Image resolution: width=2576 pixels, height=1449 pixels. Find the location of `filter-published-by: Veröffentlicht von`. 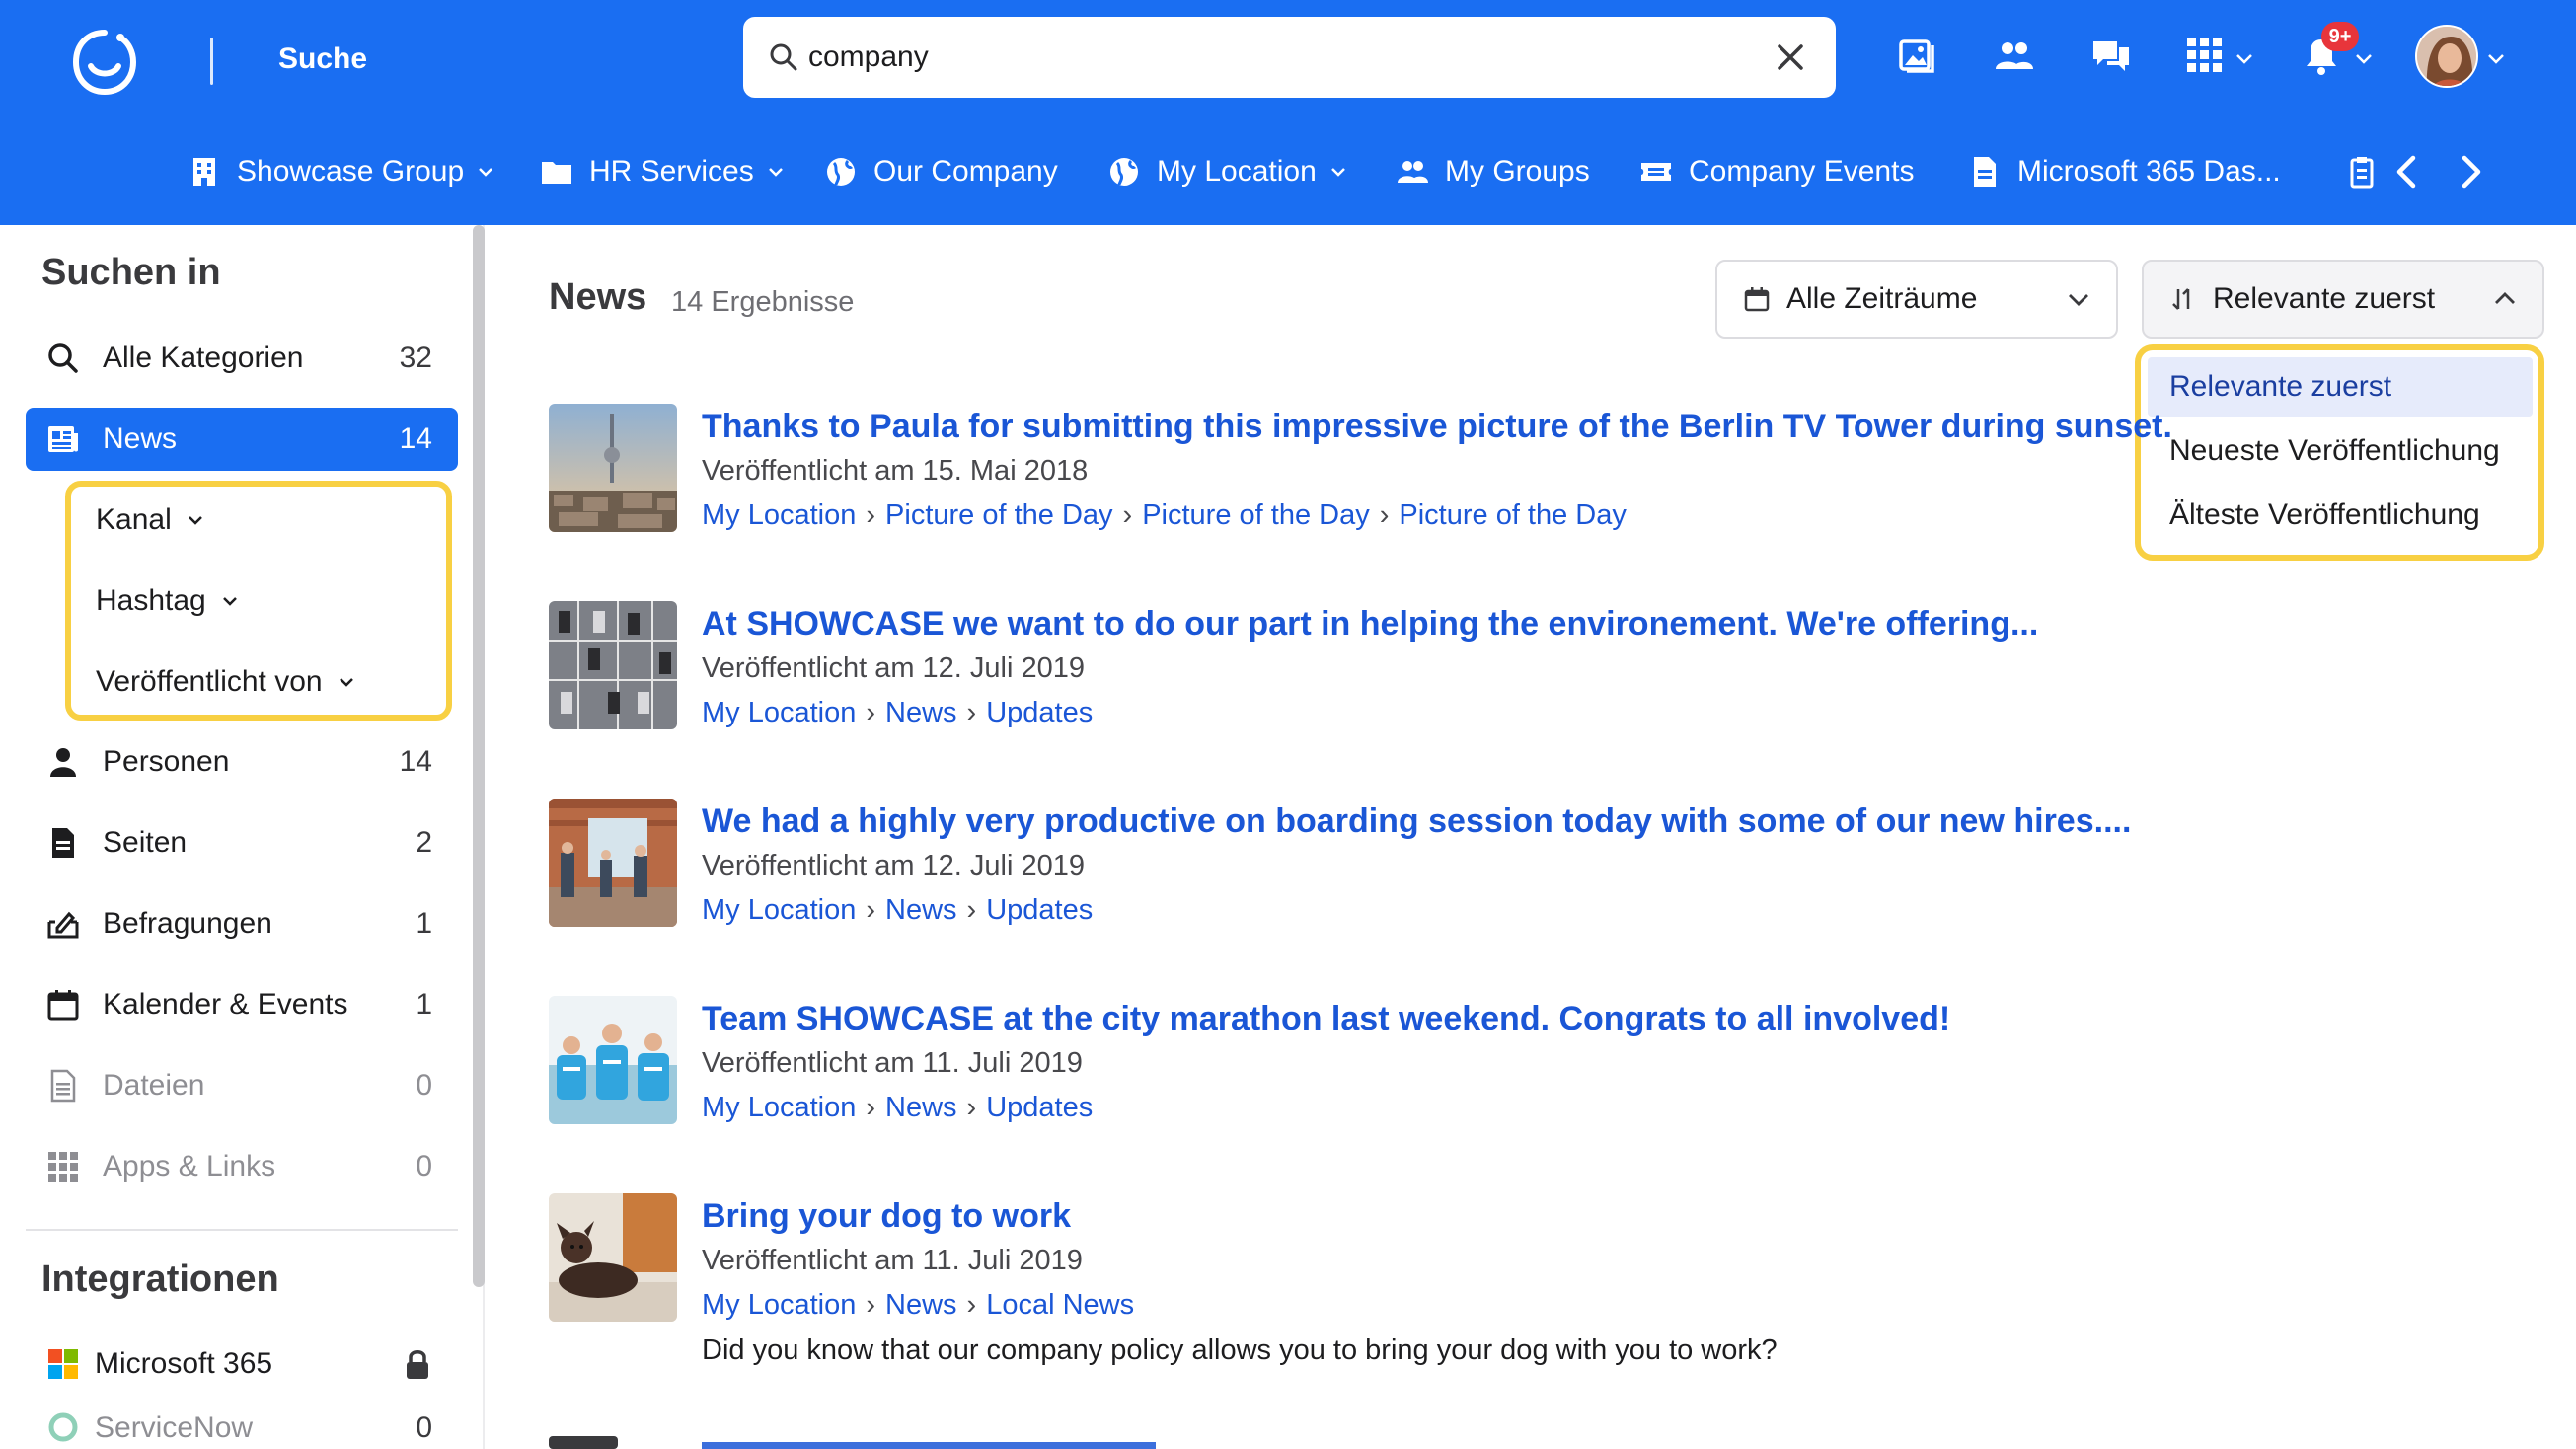

filter-published-by: Veröffentlicht von is located at coordinates (226, 682).